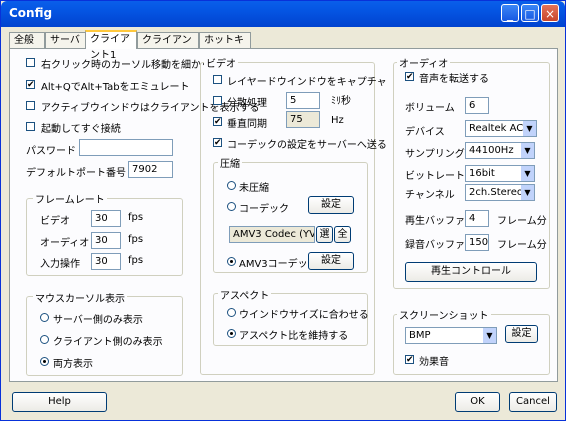  What do you see at coordinates (44, 339) in the screenshot?
I see `client-only-radio` at bounding box center [44, 339].